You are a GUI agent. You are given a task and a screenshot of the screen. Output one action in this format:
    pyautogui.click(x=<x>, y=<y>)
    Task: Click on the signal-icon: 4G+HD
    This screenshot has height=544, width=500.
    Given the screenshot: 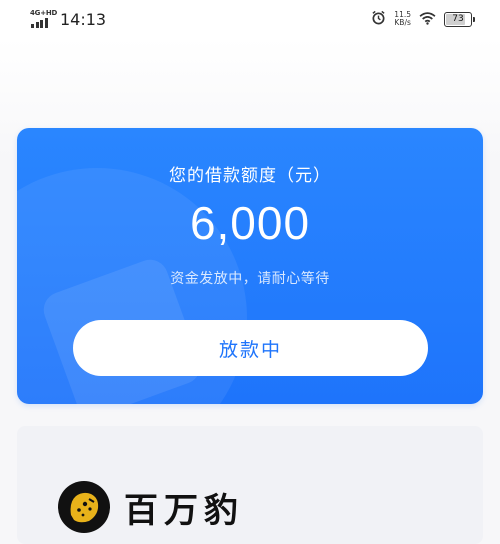 What is the action you would take?
    pyautogui.click(x=44, y=19)
    